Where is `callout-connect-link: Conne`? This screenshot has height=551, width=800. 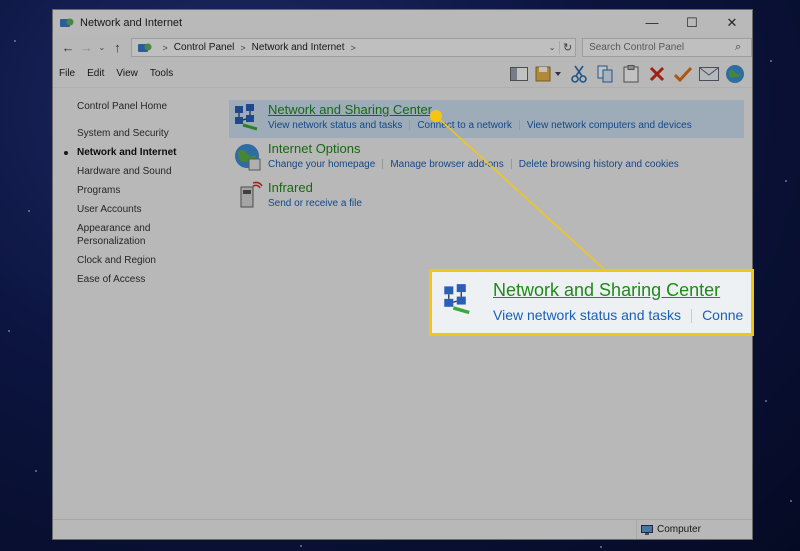 callout-connect-link: Conne is located at coordinates (722, 315).